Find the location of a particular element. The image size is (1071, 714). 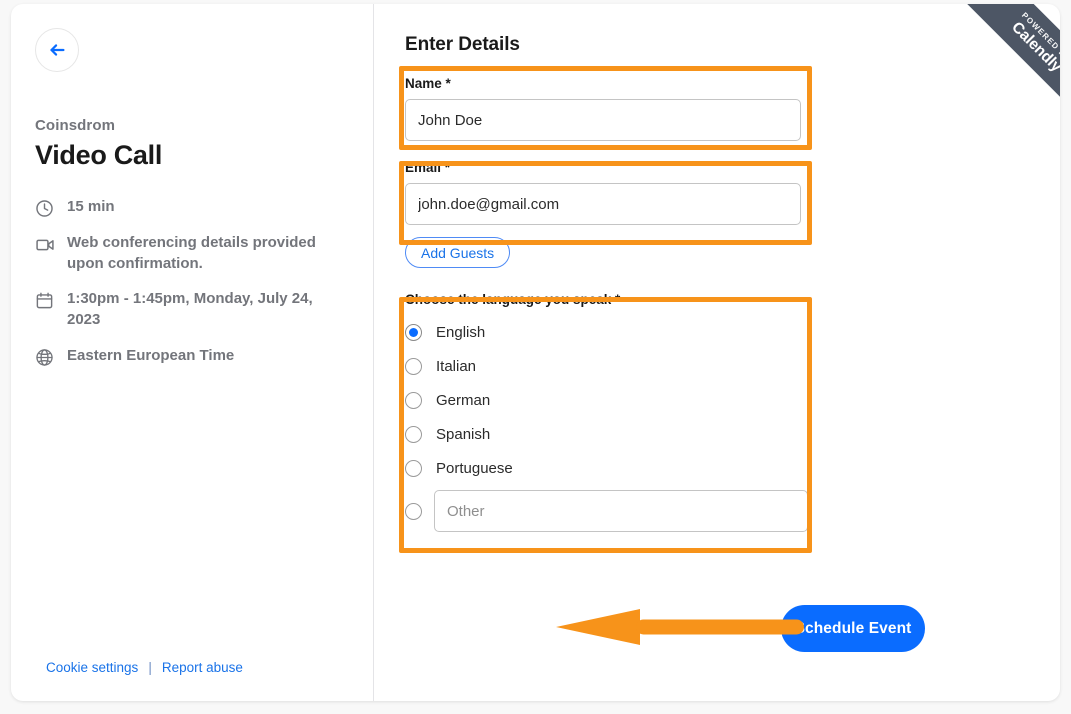

name-field-group: Name * is located at coordinates (732, 108).